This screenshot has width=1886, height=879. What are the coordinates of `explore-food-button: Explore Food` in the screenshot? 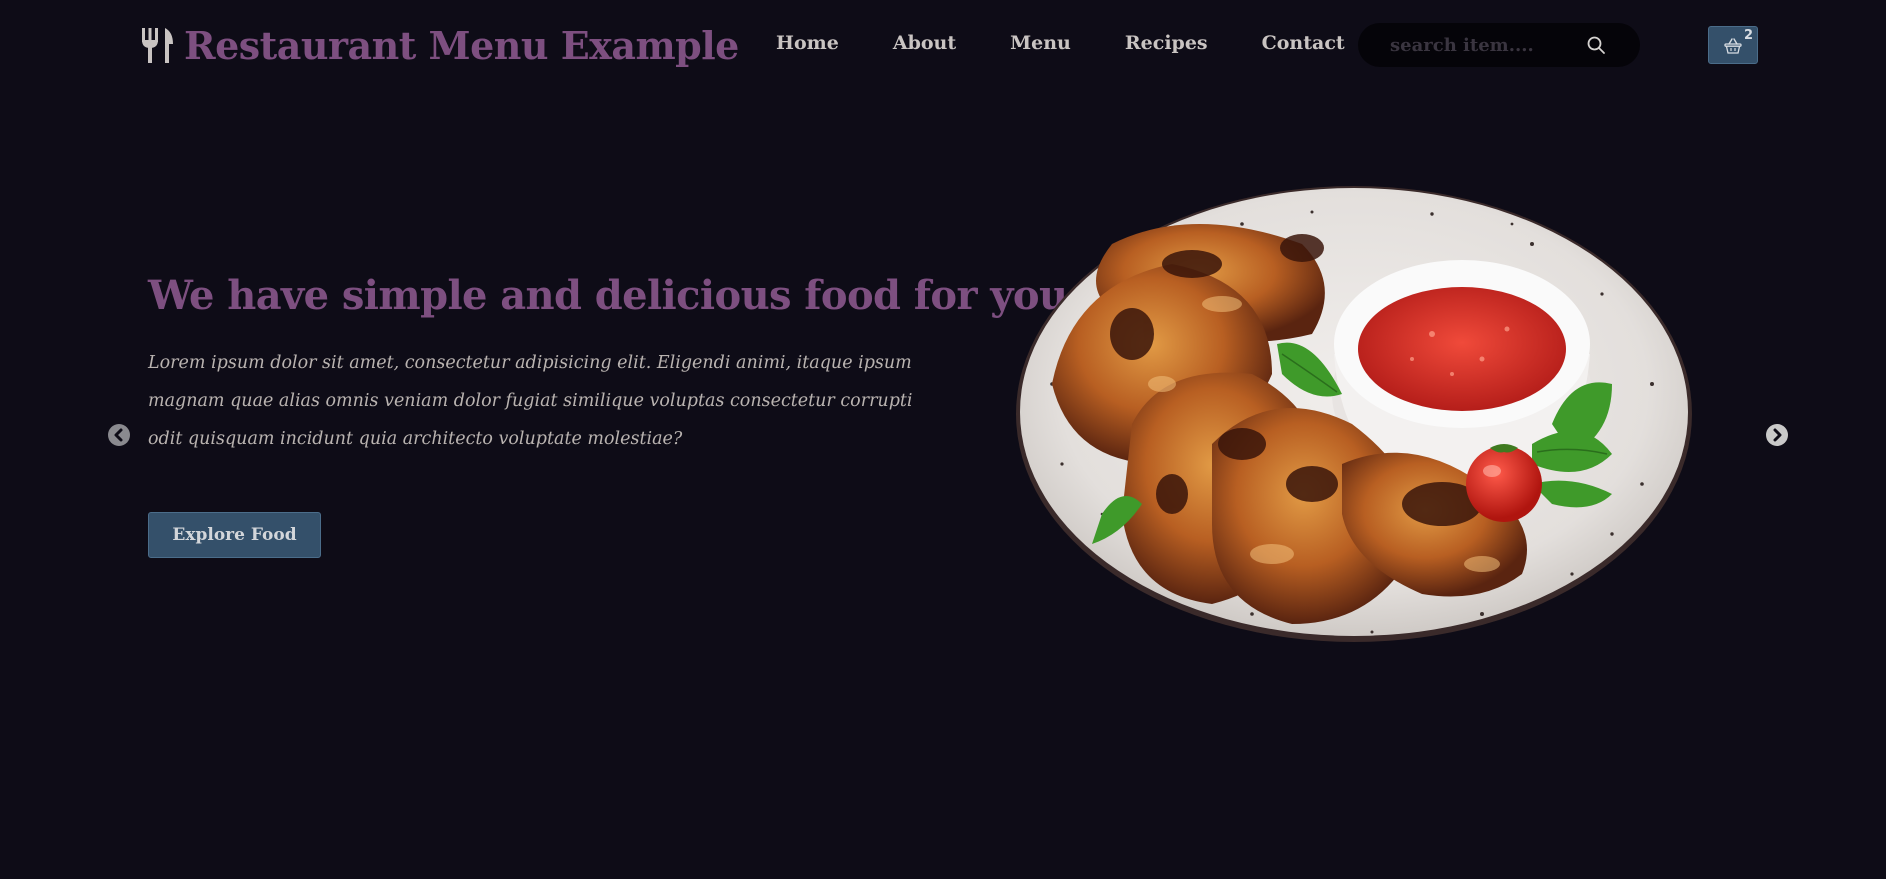 It's located at (234, 535).